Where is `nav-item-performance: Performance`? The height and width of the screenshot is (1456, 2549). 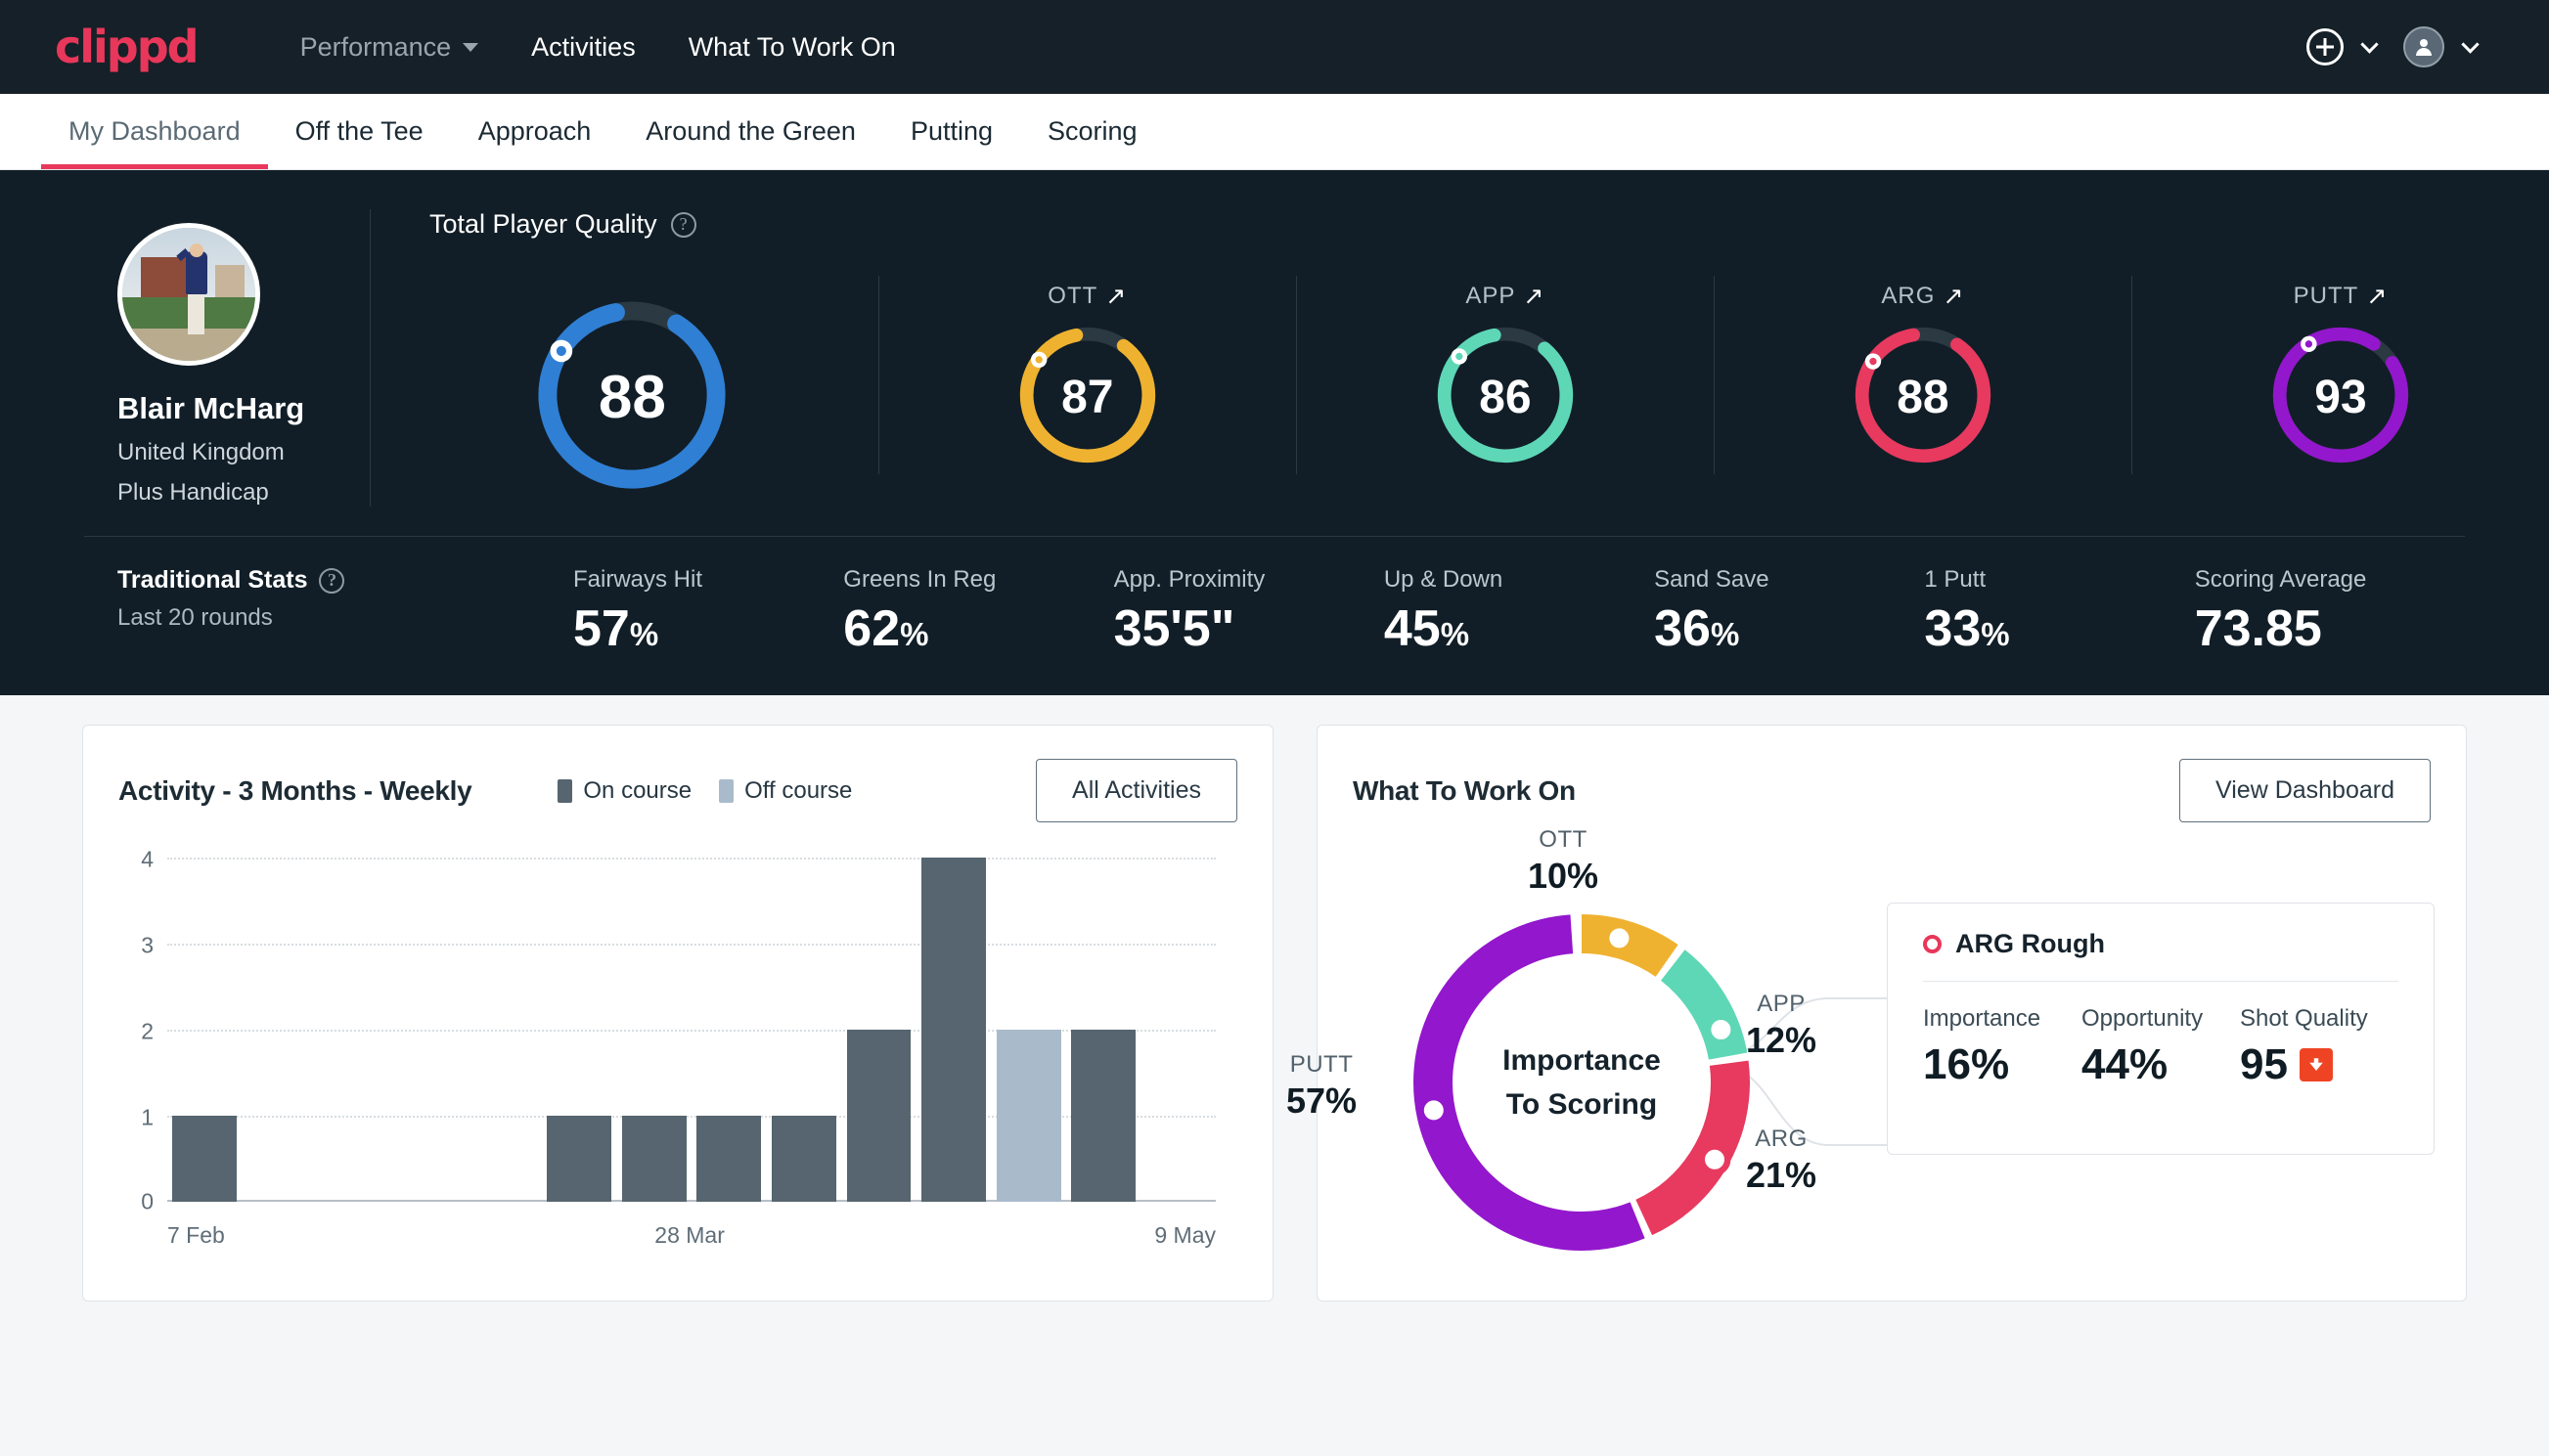 nav-item-performance: Performance is located at coordinates (390, 47).